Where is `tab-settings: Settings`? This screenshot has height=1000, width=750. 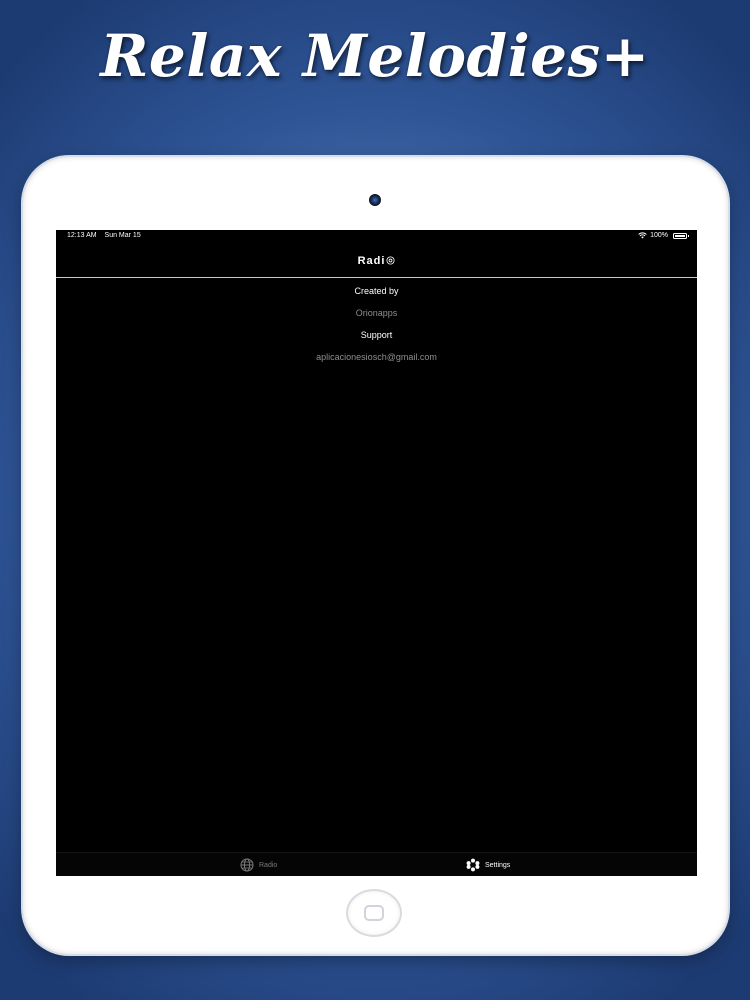
tab-settings: Settings is located at coordinates (488, 864).